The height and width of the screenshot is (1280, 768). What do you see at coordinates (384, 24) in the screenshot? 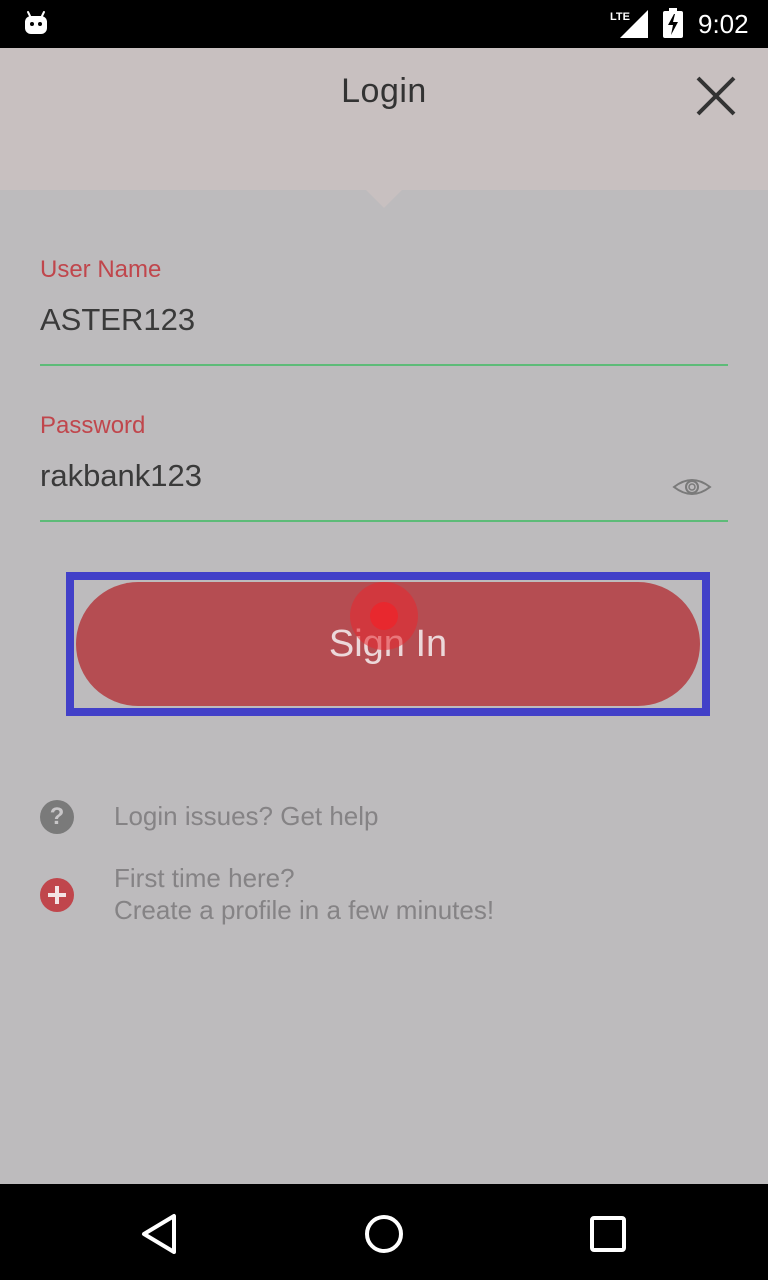
I see `status-bar: LTE 9:02` at bounding box center [384, 24].